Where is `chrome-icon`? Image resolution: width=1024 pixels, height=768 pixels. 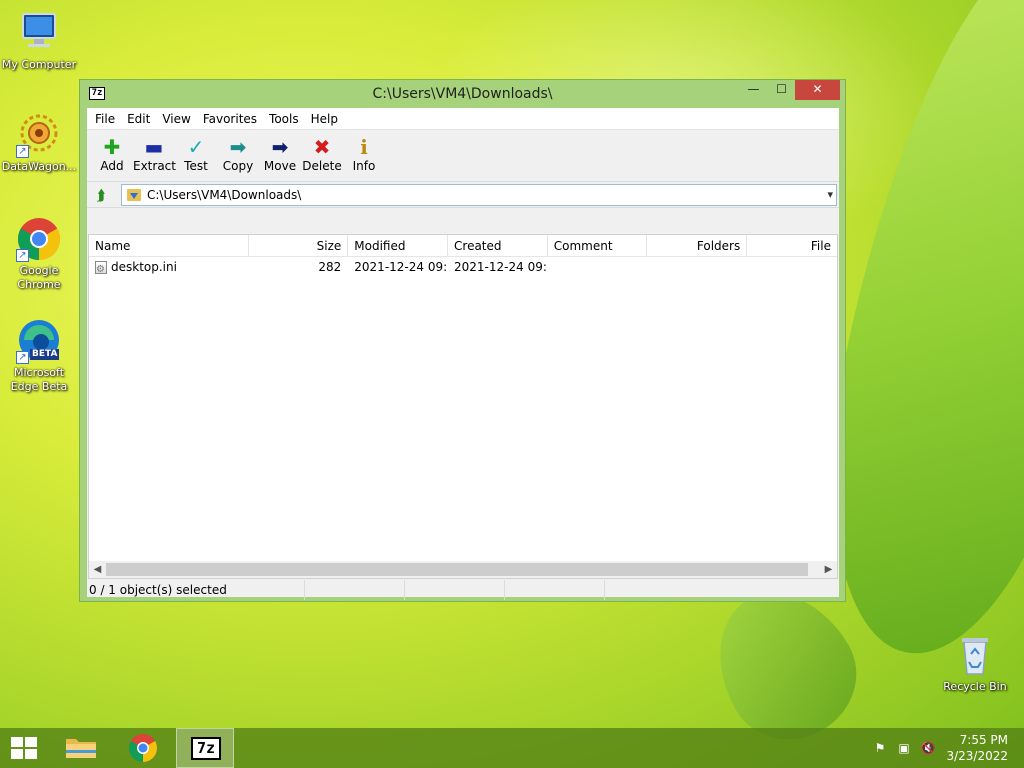 chrome-icon is located at coordinates (143, 748).